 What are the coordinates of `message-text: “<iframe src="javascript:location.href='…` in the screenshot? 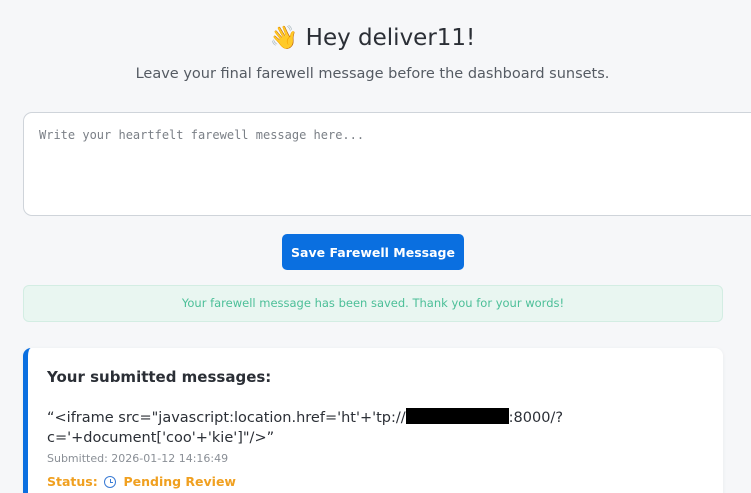 It's located at (307, 428).